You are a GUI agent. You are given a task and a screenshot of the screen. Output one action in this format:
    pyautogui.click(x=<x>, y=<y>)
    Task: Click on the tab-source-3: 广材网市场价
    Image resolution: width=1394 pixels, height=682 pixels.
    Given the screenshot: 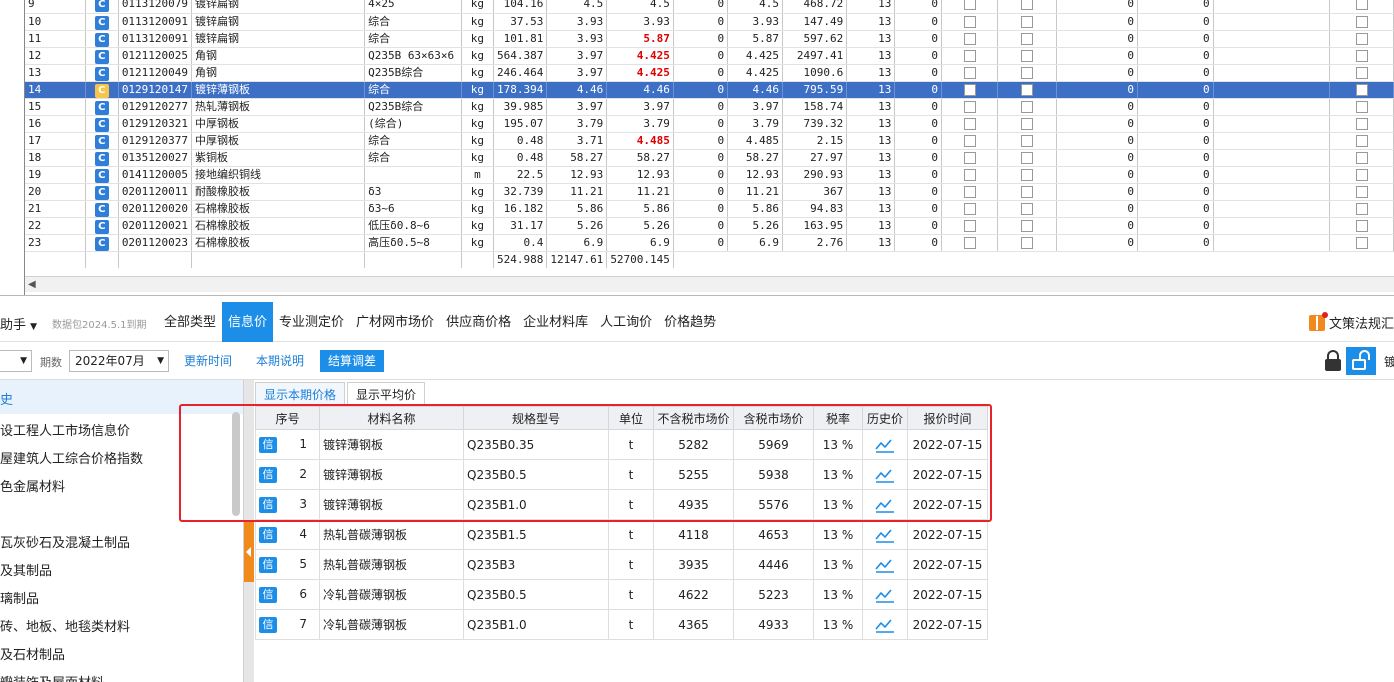 What is the action you would take?
    pyautogui.click(x=395, y=322)
    